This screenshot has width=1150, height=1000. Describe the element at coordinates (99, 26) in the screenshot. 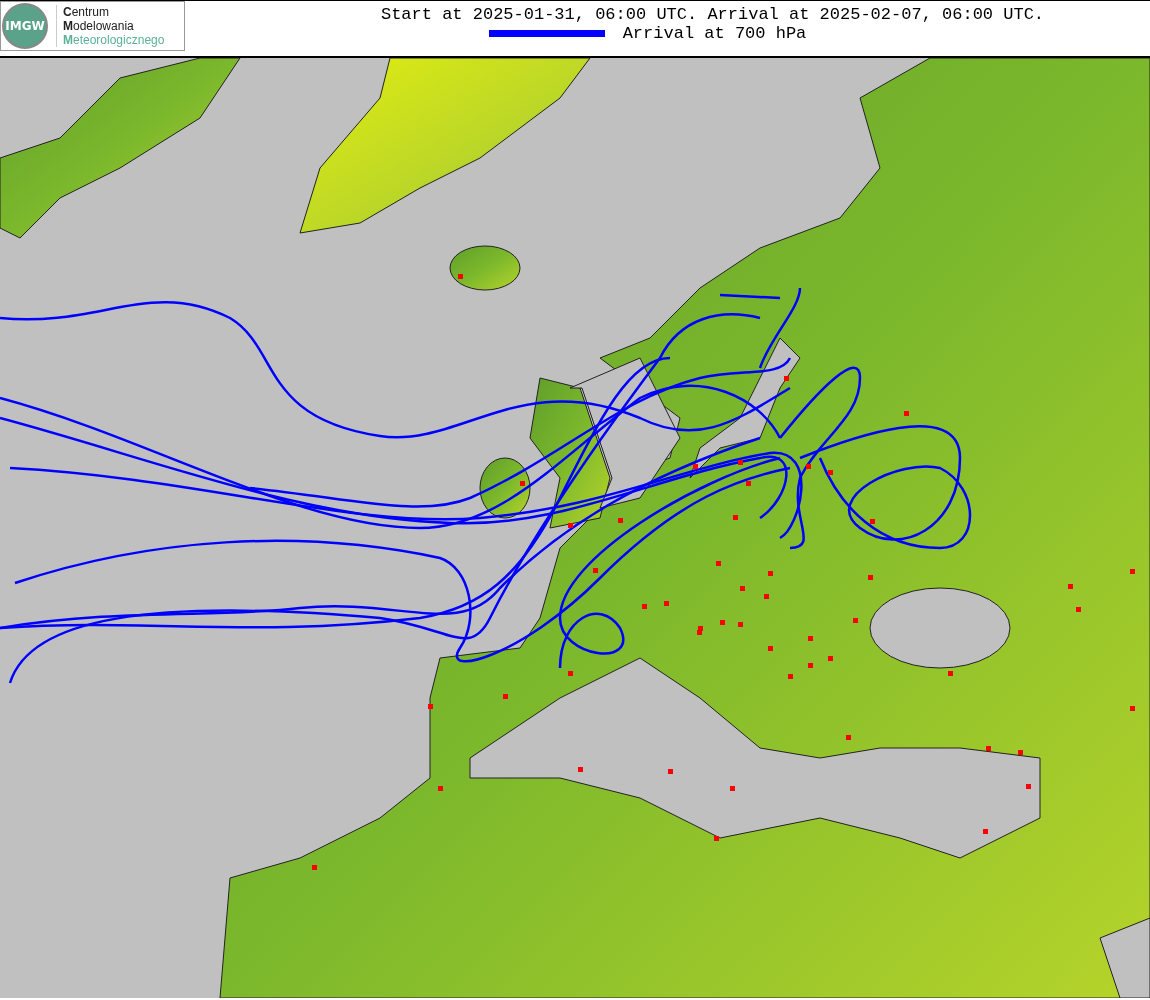

I see `organization-name-line: Modelowania` at that location.